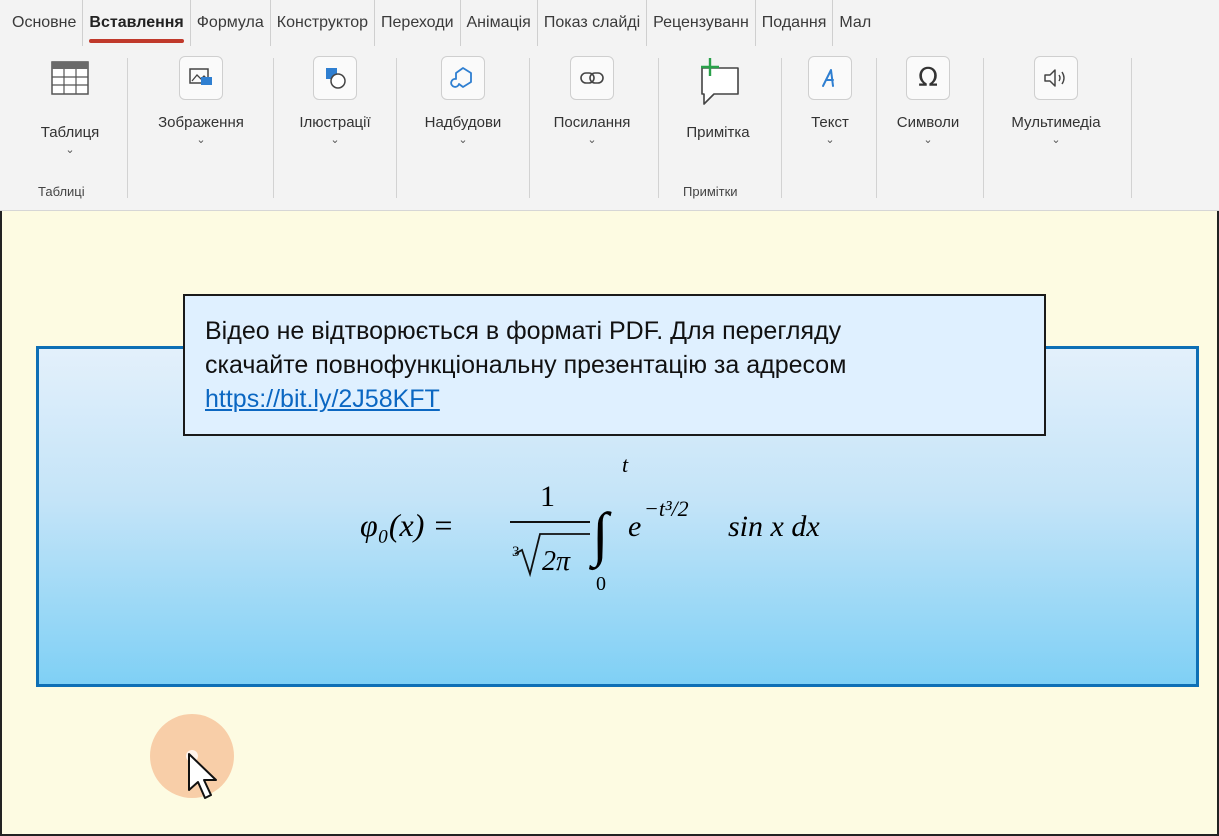  Describe the element at coordinates (407, 525) in the screenshot. I see `formula-lhs: φ₀(x) =` at that location.